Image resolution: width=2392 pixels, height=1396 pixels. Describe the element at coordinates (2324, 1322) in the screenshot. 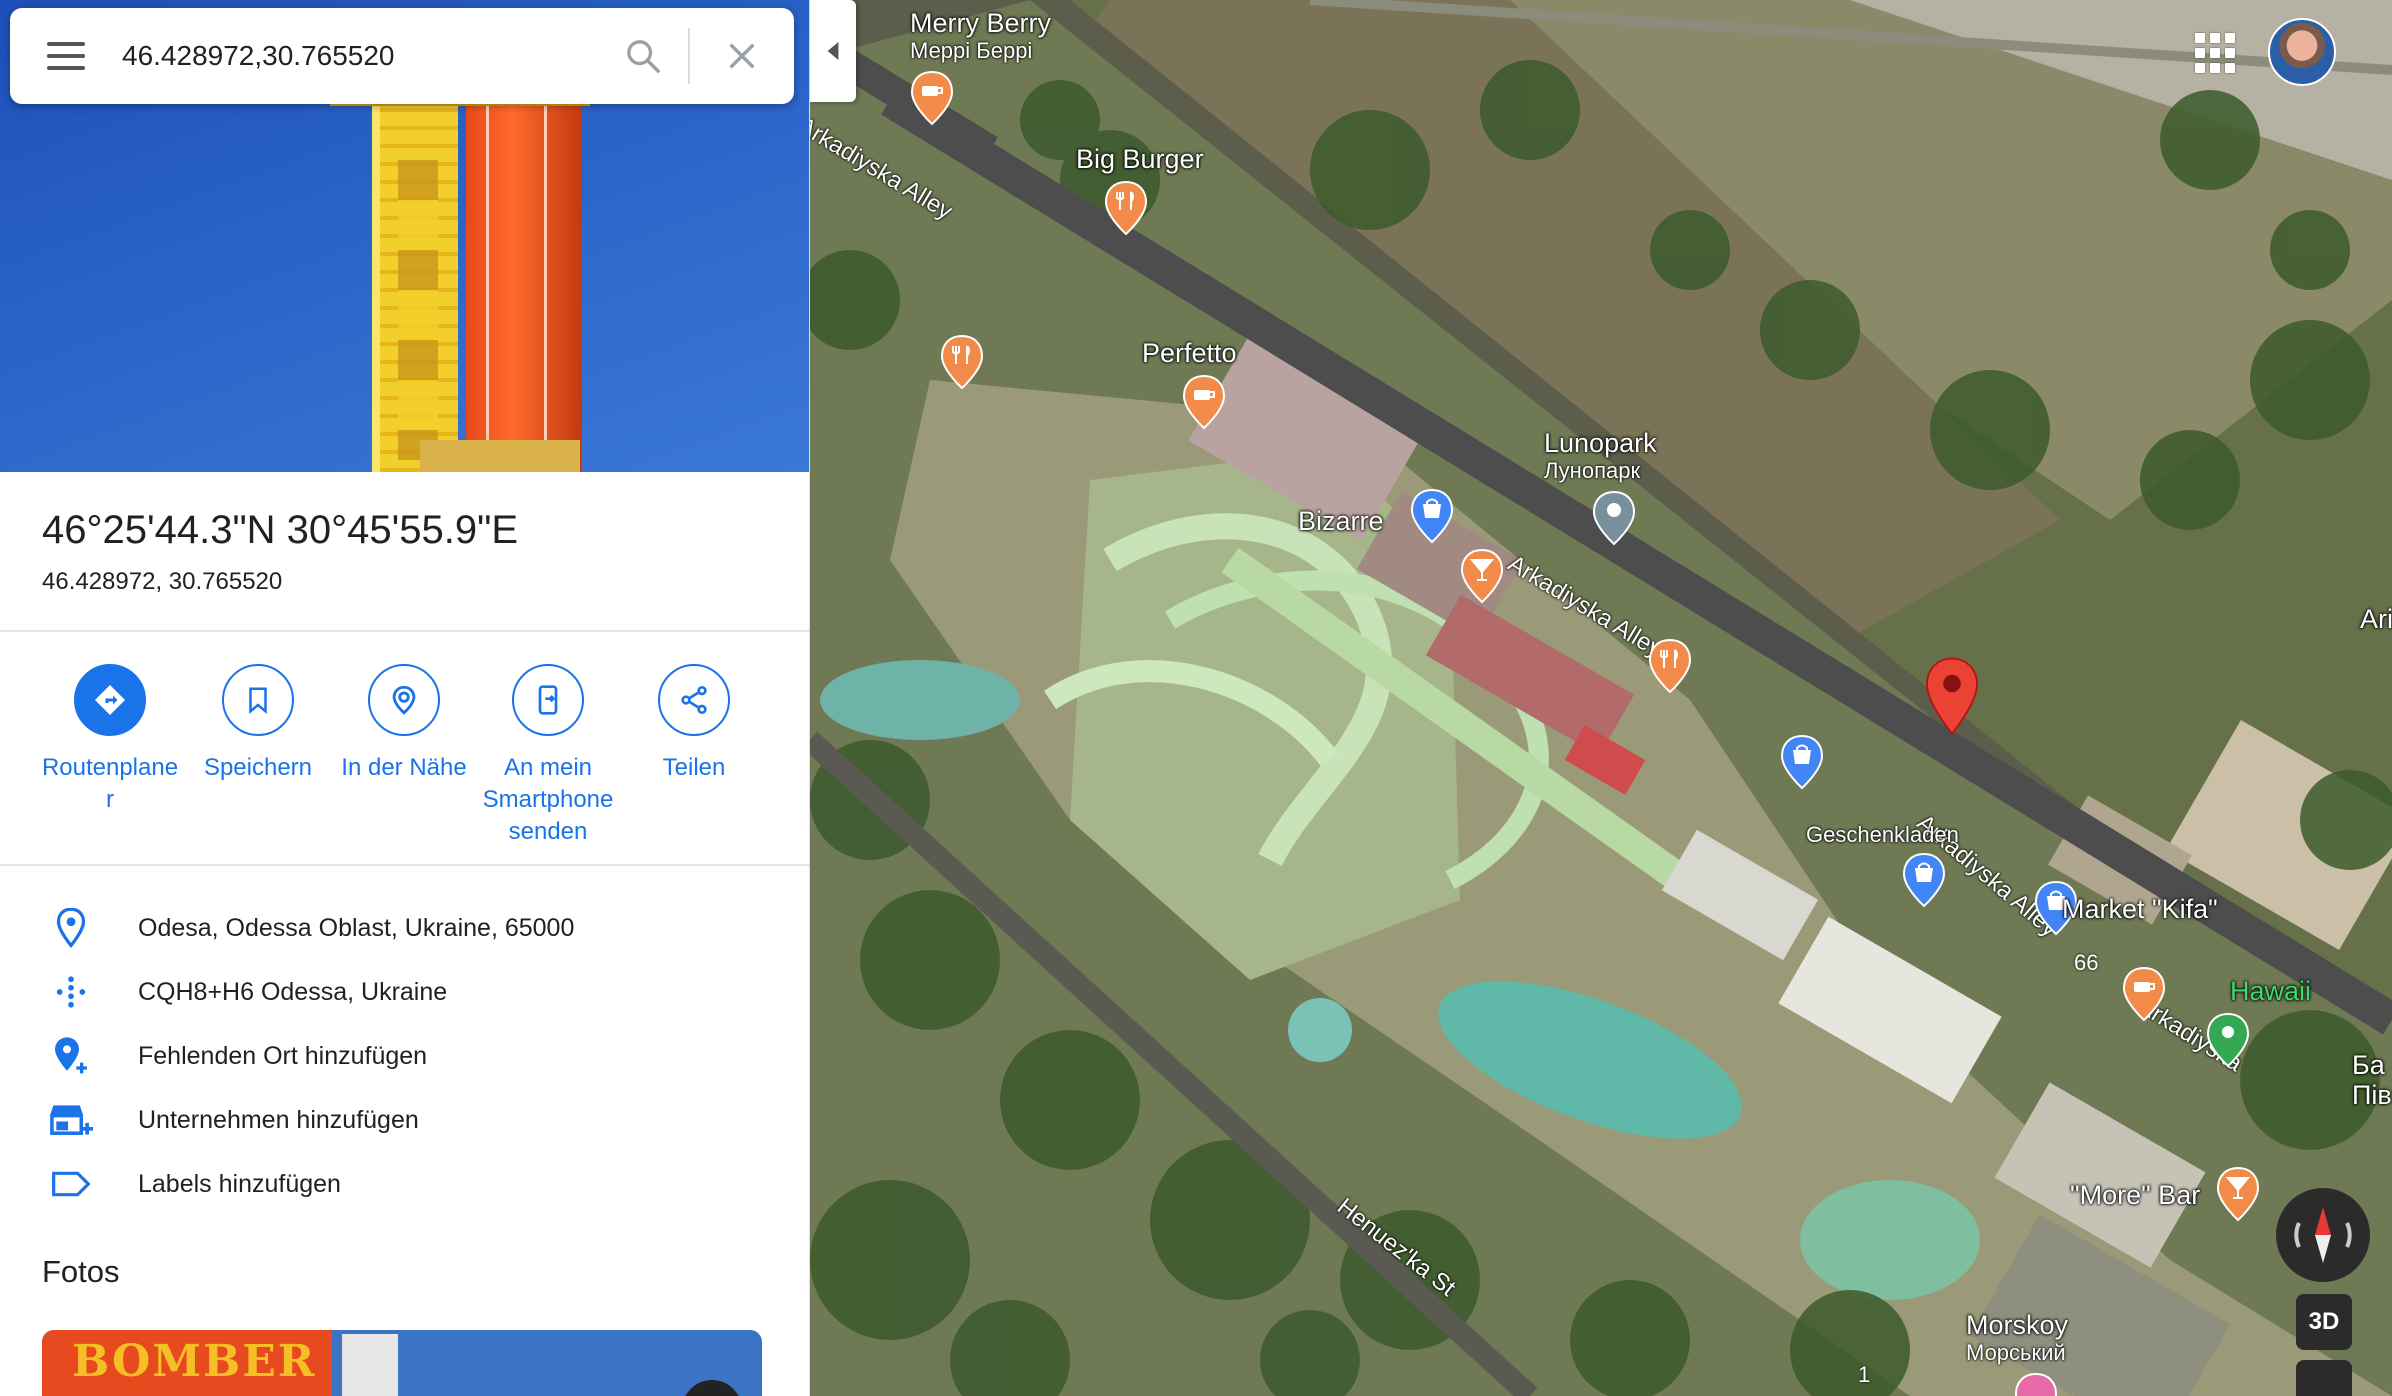

I see `3d-toggle-button: 3D` at that location.